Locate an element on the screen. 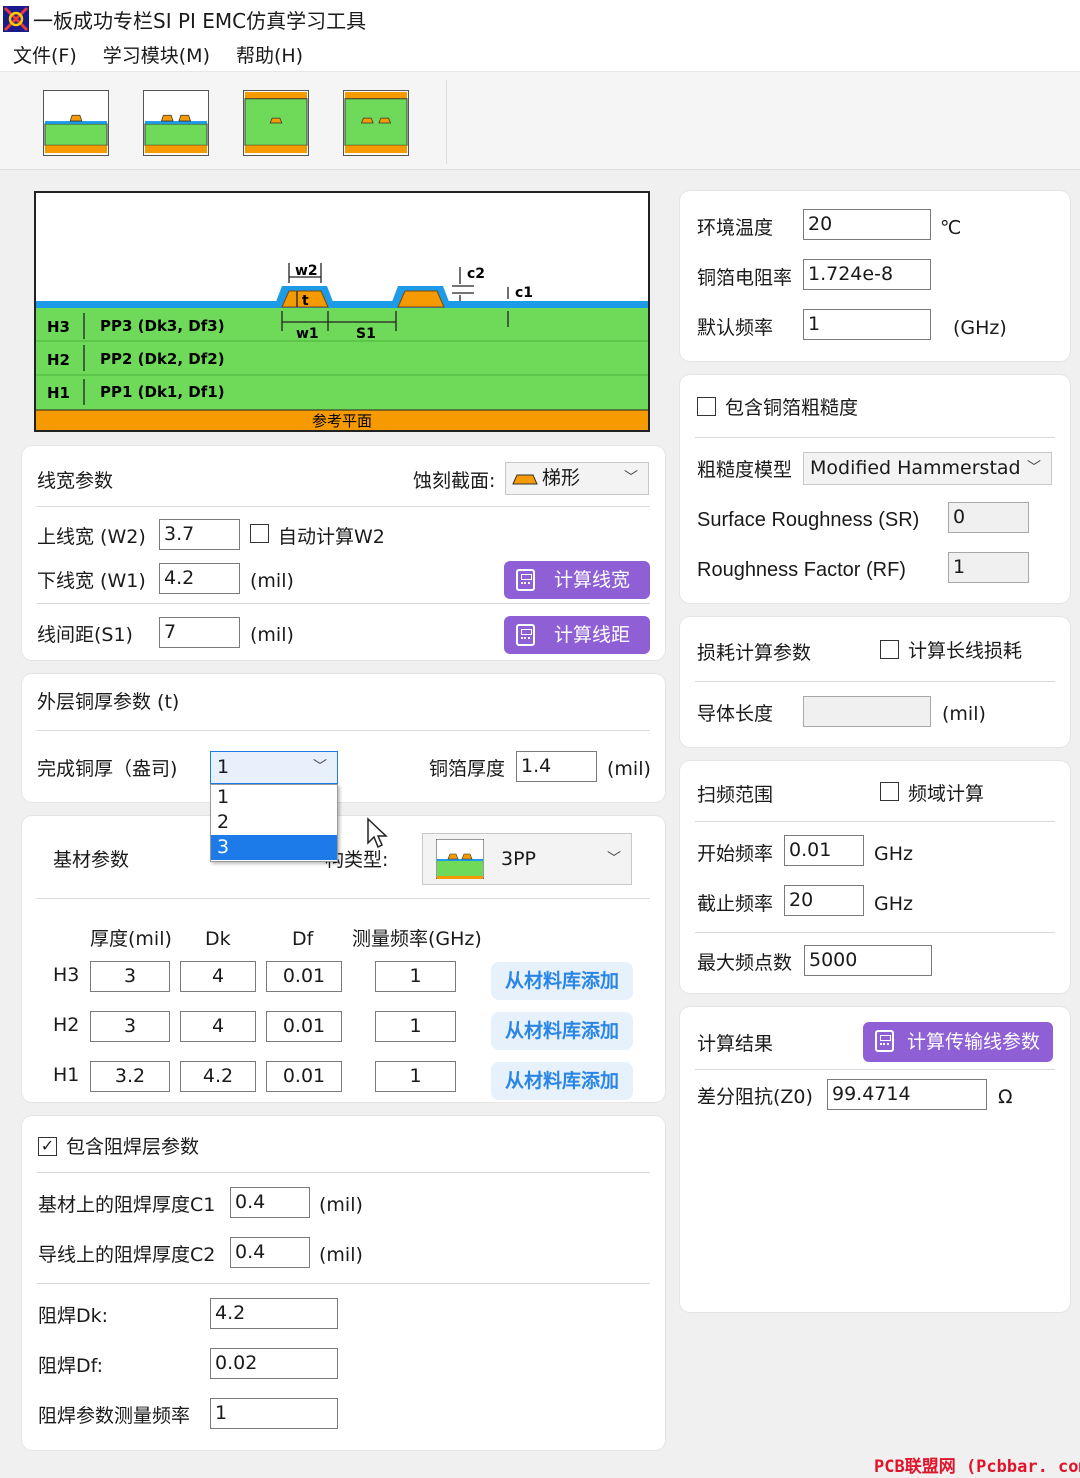 The width and height of the screenshot is (1080, 1478). h2-df-input: 0.01 is located at coordinates (304, 1026).